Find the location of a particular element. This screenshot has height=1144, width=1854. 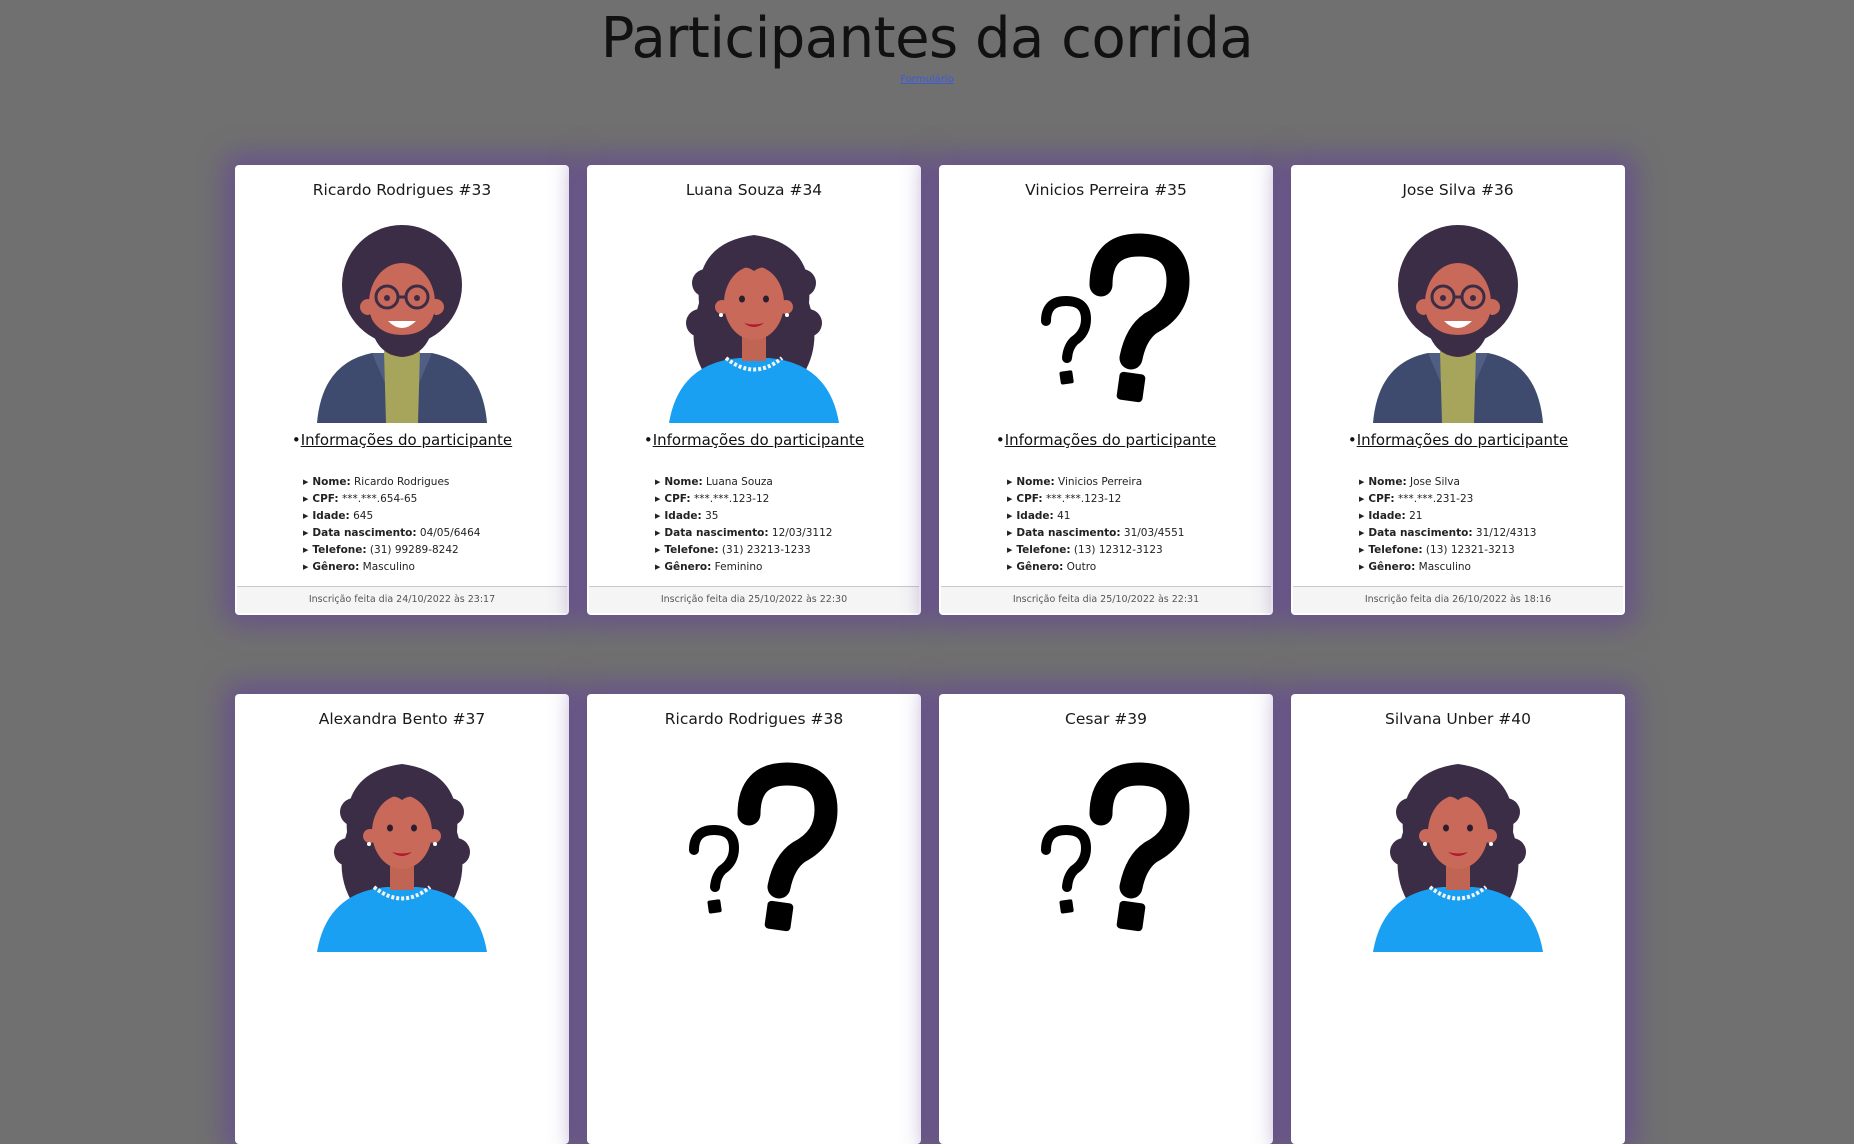

detail-row-nascimento: ▶ Data nascimento: 31/03/4551 is located at coordinates (1132, 533).